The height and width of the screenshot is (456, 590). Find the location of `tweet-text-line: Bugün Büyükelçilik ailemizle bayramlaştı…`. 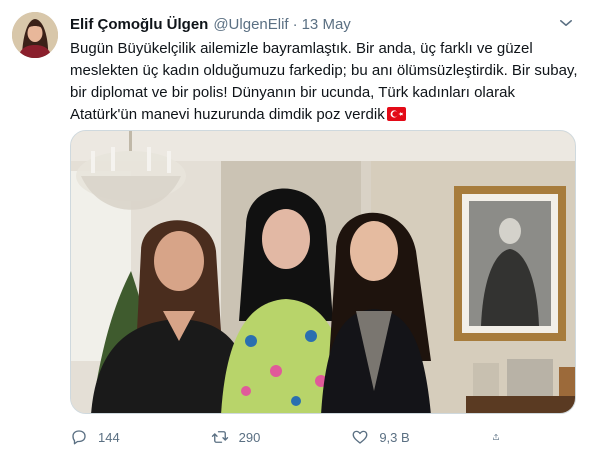

tweet-text-line: Bugün Büyükelçilik ailemizle bayramlaştı… is located at coordinates (301, 48).